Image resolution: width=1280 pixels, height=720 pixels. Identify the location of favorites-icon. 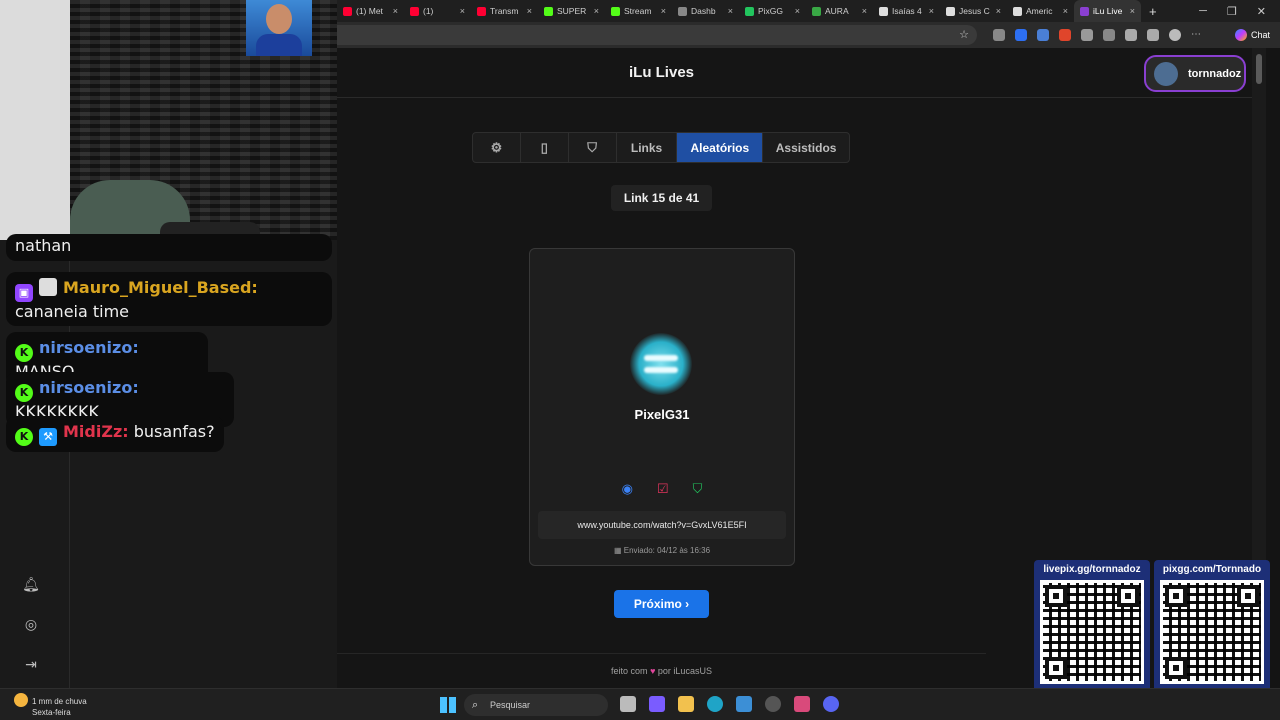
(1131, 35).